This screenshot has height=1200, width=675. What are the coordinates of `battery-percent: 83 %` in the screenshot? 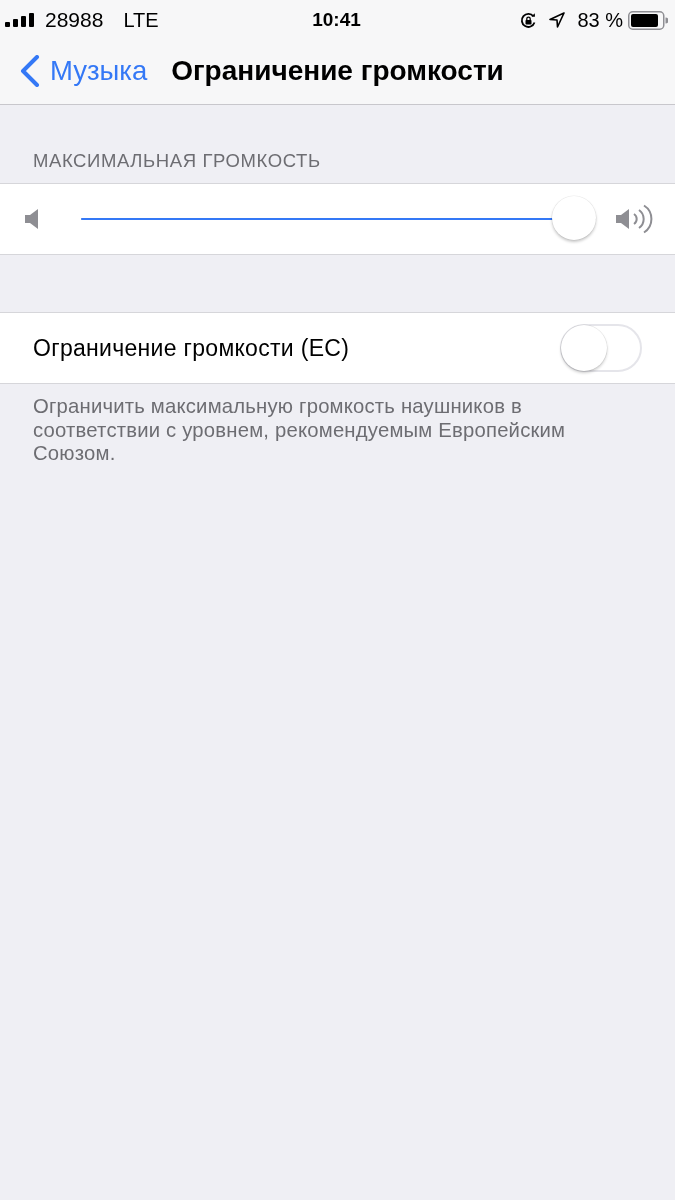 It's located at (600, 20).